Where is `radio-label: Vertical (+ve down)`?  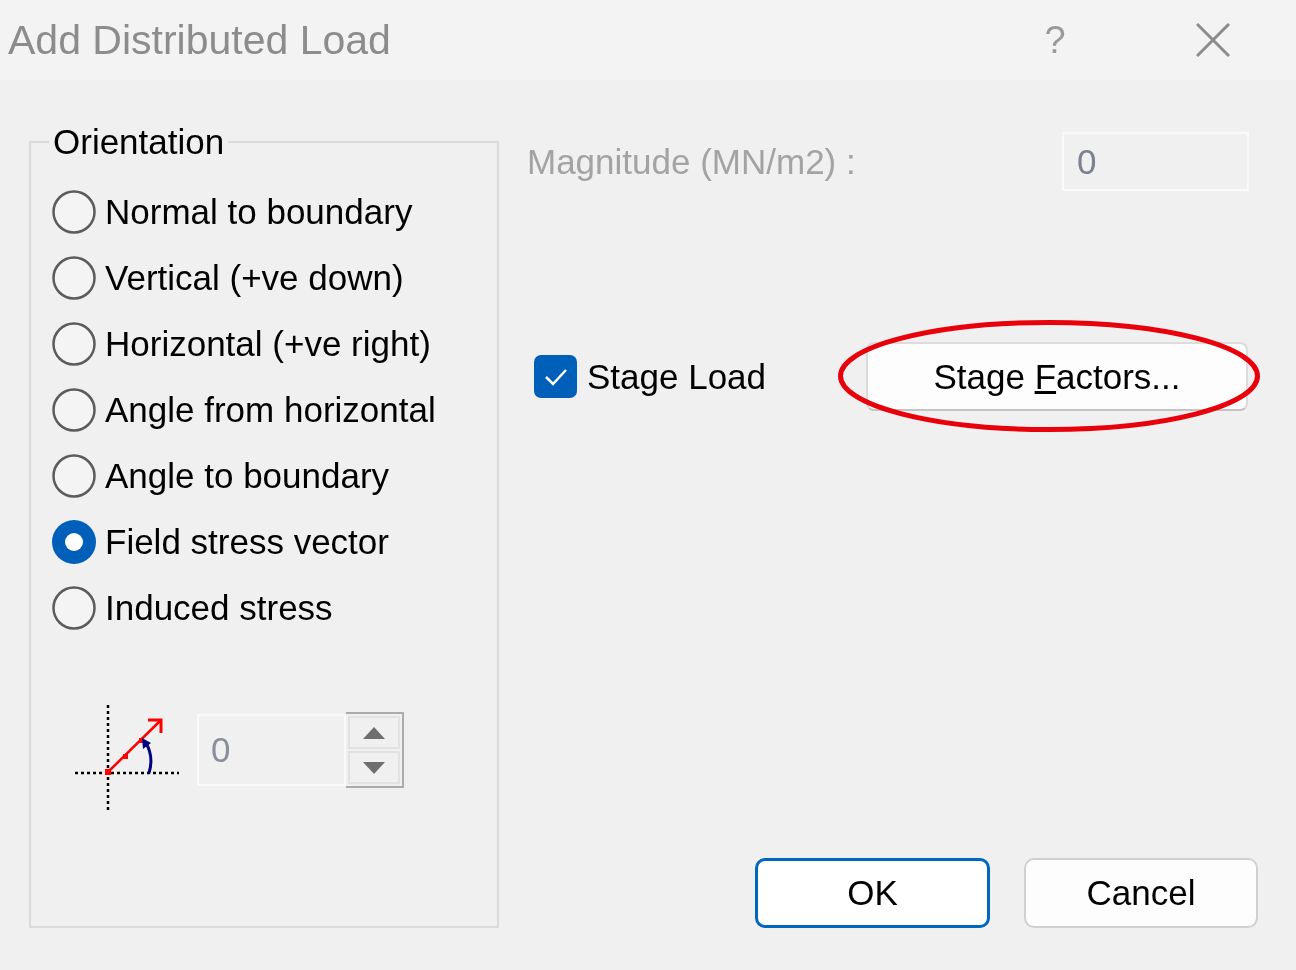
radio-label: Vertical (+ve down) is located at coordinates (254, 278).